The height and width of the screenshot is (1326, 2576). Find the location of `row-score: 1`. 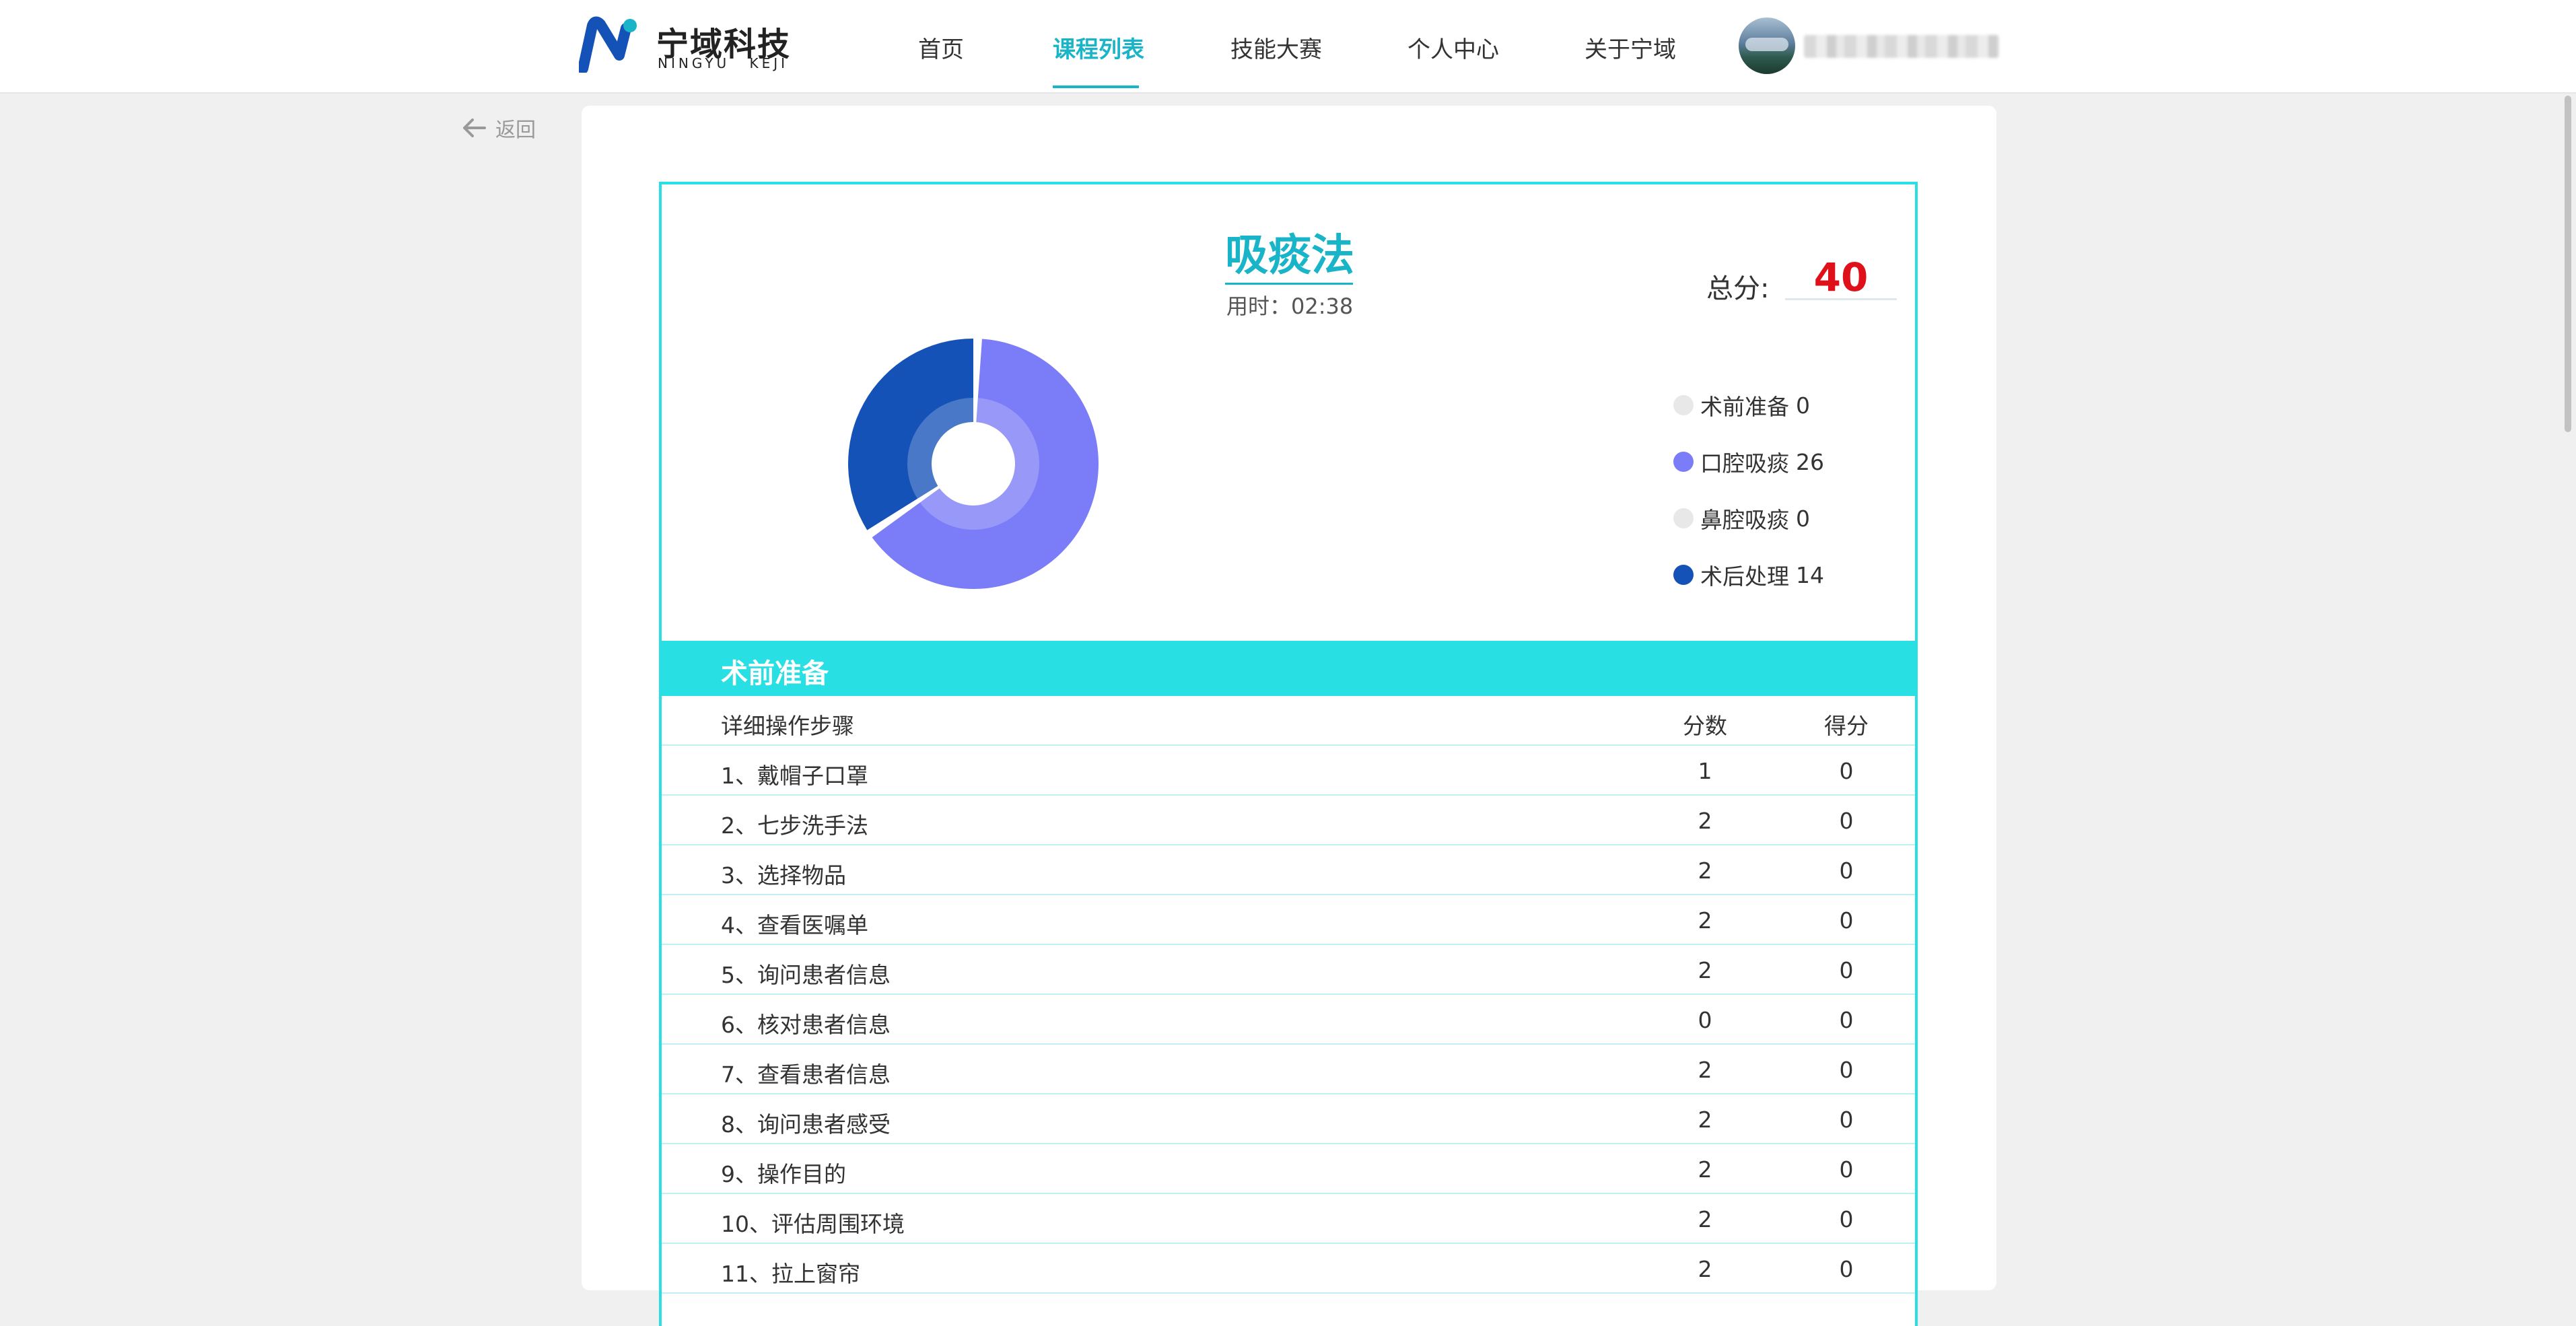

row-score: 1 is located at coordinates (1705, 771).